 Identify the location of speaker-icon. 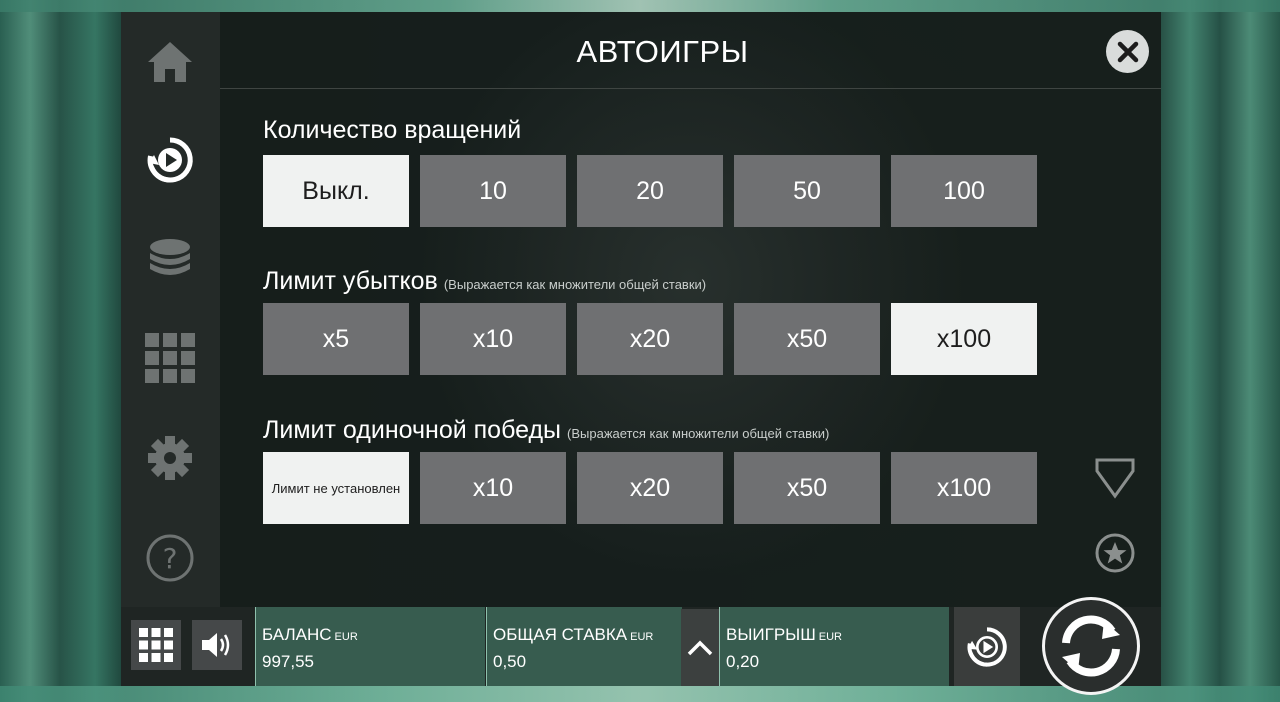
(216, 645).